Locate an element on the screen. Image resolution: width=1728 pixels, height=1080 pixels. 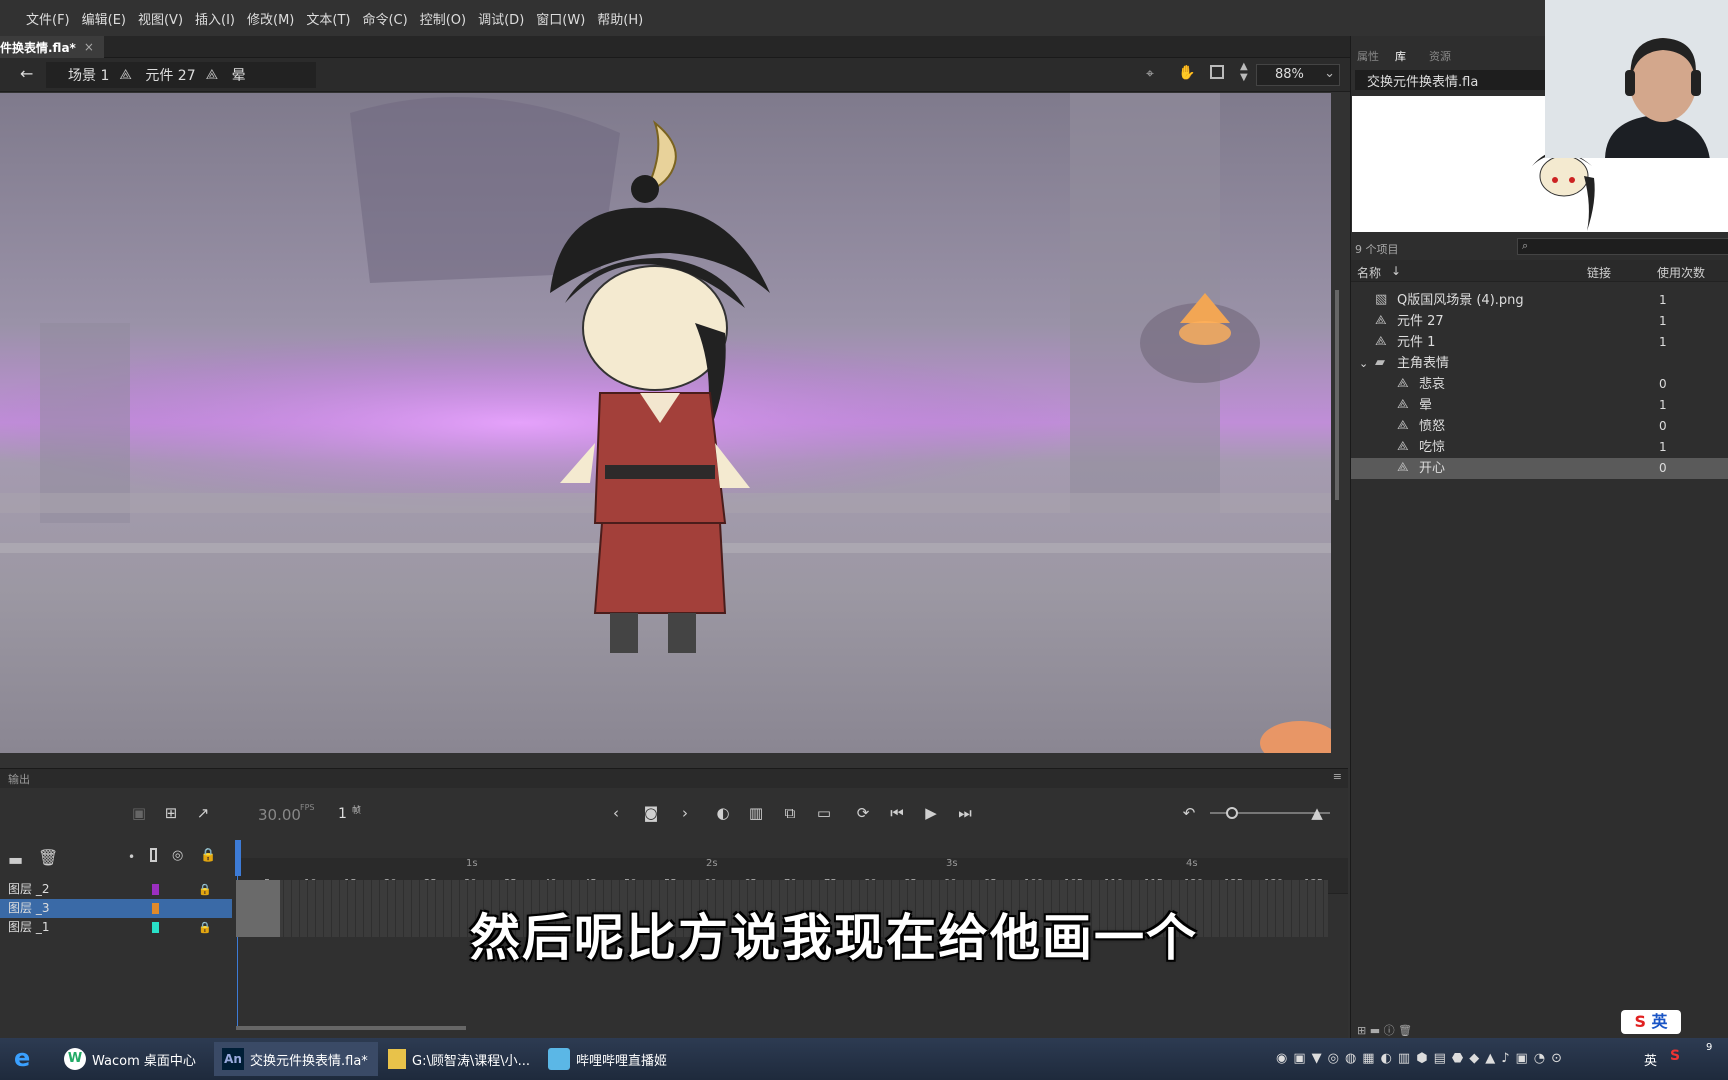
animate-icon: An is located at coordinates (233, 1059).